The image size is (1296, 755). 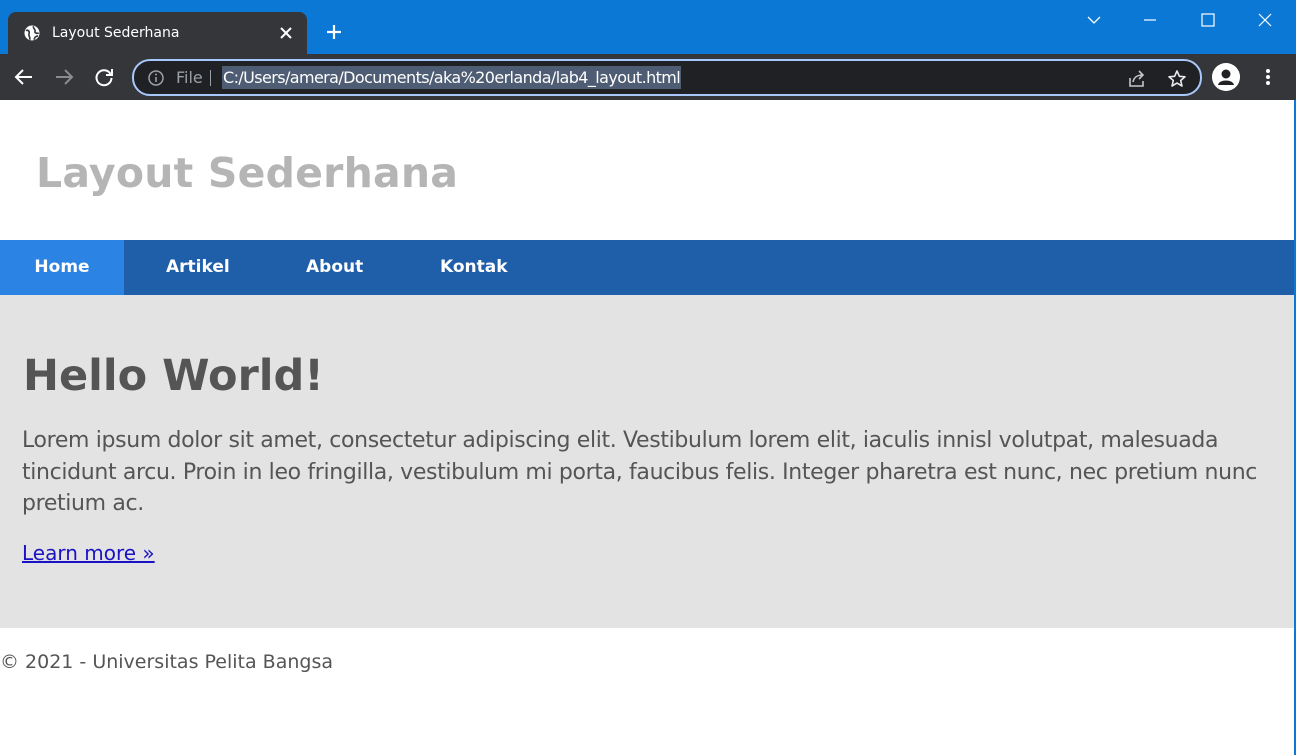 What do you see at coordinates (32, 33) in the screenshot?
I see `globe-icon` at bounding box center [32, 33].